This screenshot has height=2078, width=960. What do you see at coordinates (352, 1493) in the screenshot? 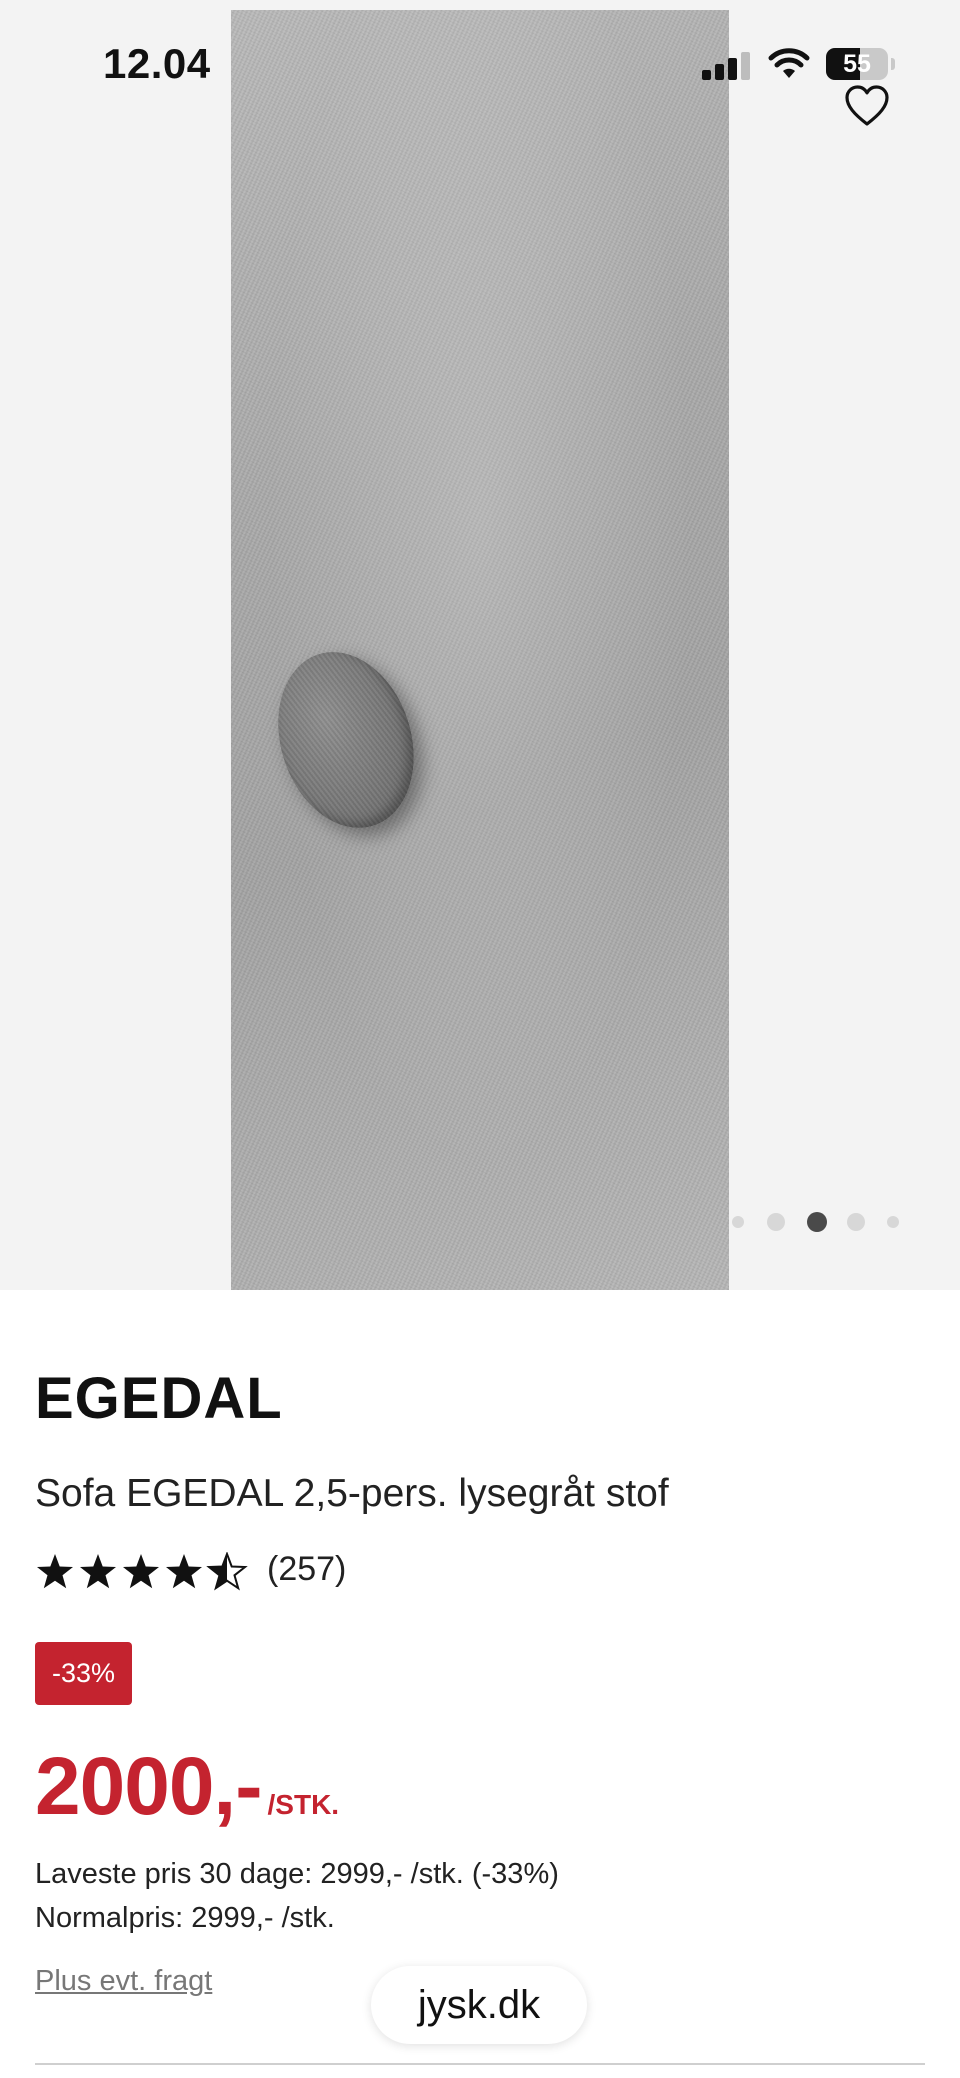
I see `product-name: Sofa EGEDAL 2,5-pers. lysegråt stof` at bounding box center [352, 1493].